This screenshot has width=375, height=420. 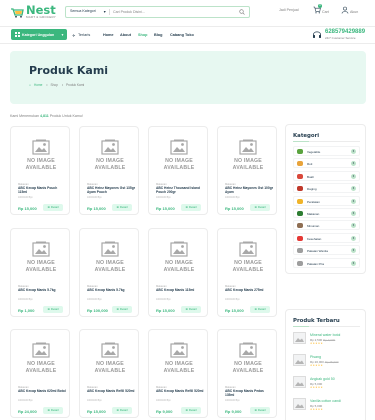 I want to click on nav-link-shop: Shop, so click(x=143, y=35).